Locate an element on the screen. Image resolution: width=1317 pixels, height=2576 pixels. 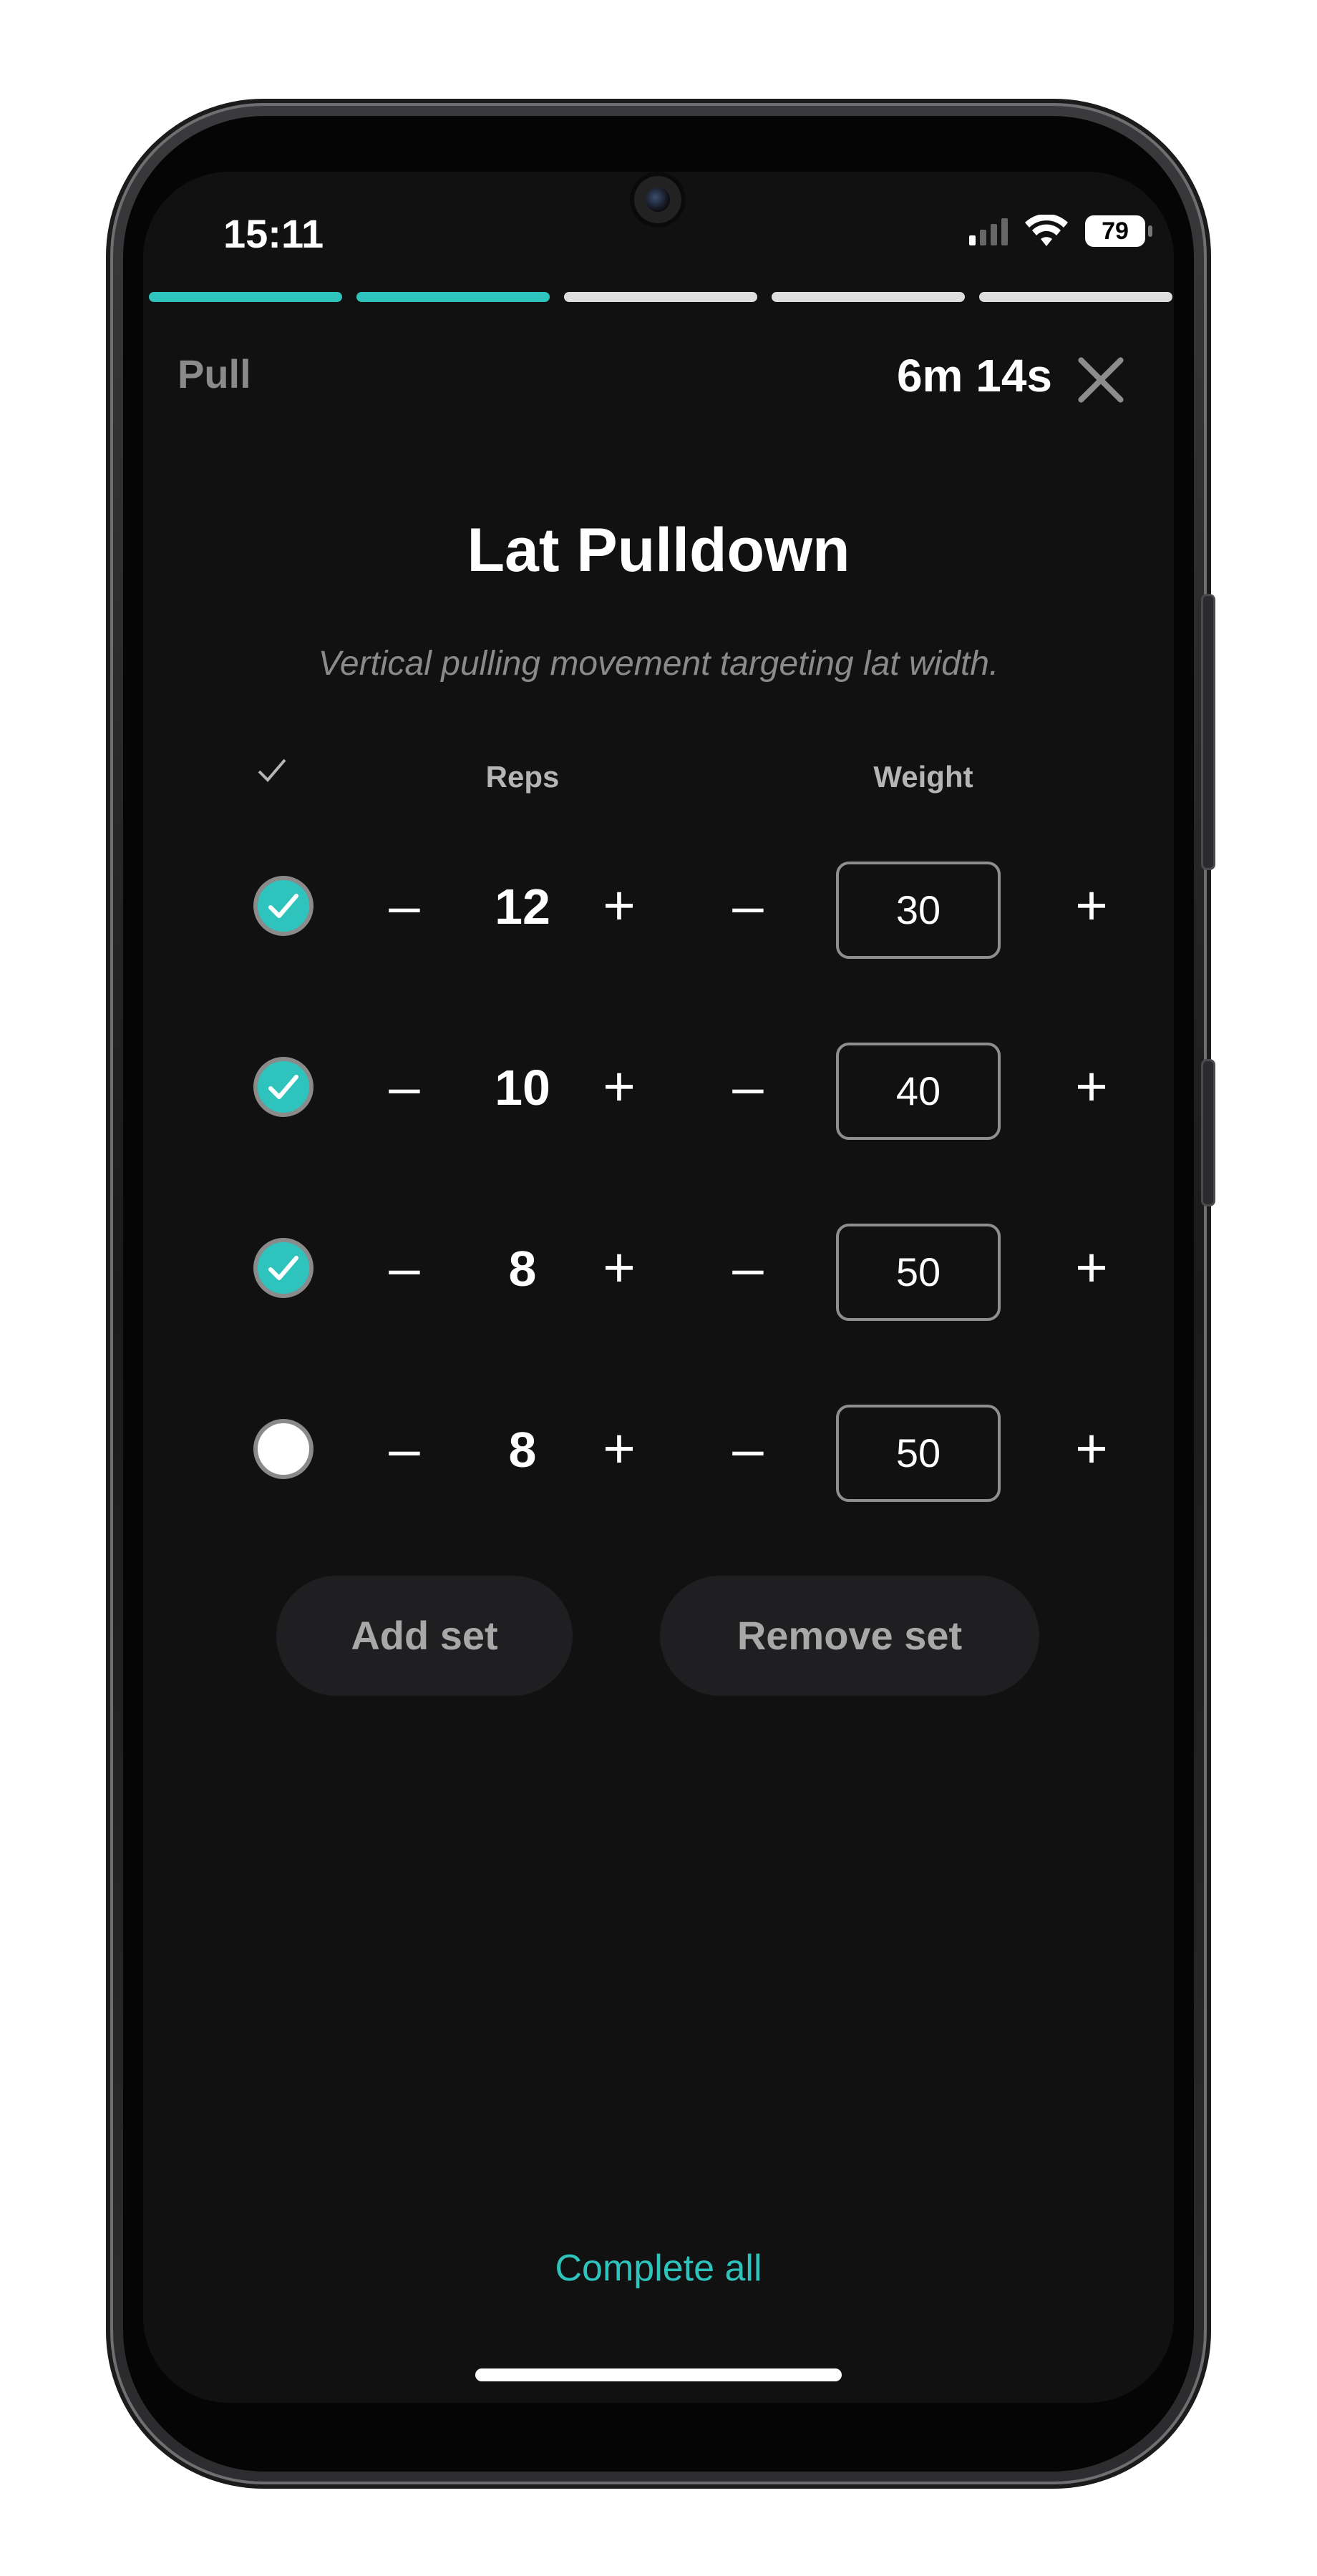
workout-progress-bar is located at coordinates (660, 297).